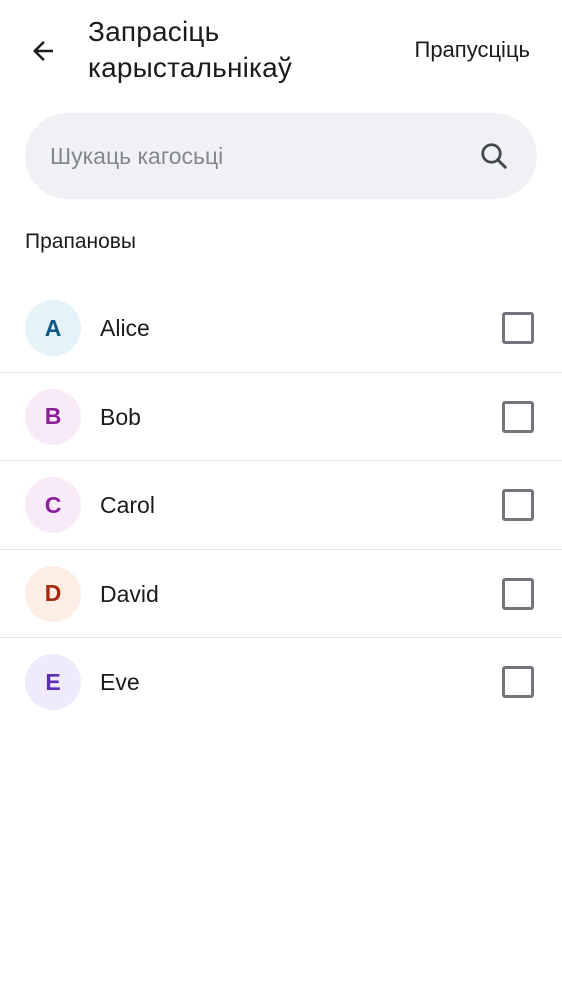 This screenshot has height=1000, width=562. What do you see at coordinates (281, 682) in the screenshot?
I see `list-item: E Eve` at bounding box center [281, 682].